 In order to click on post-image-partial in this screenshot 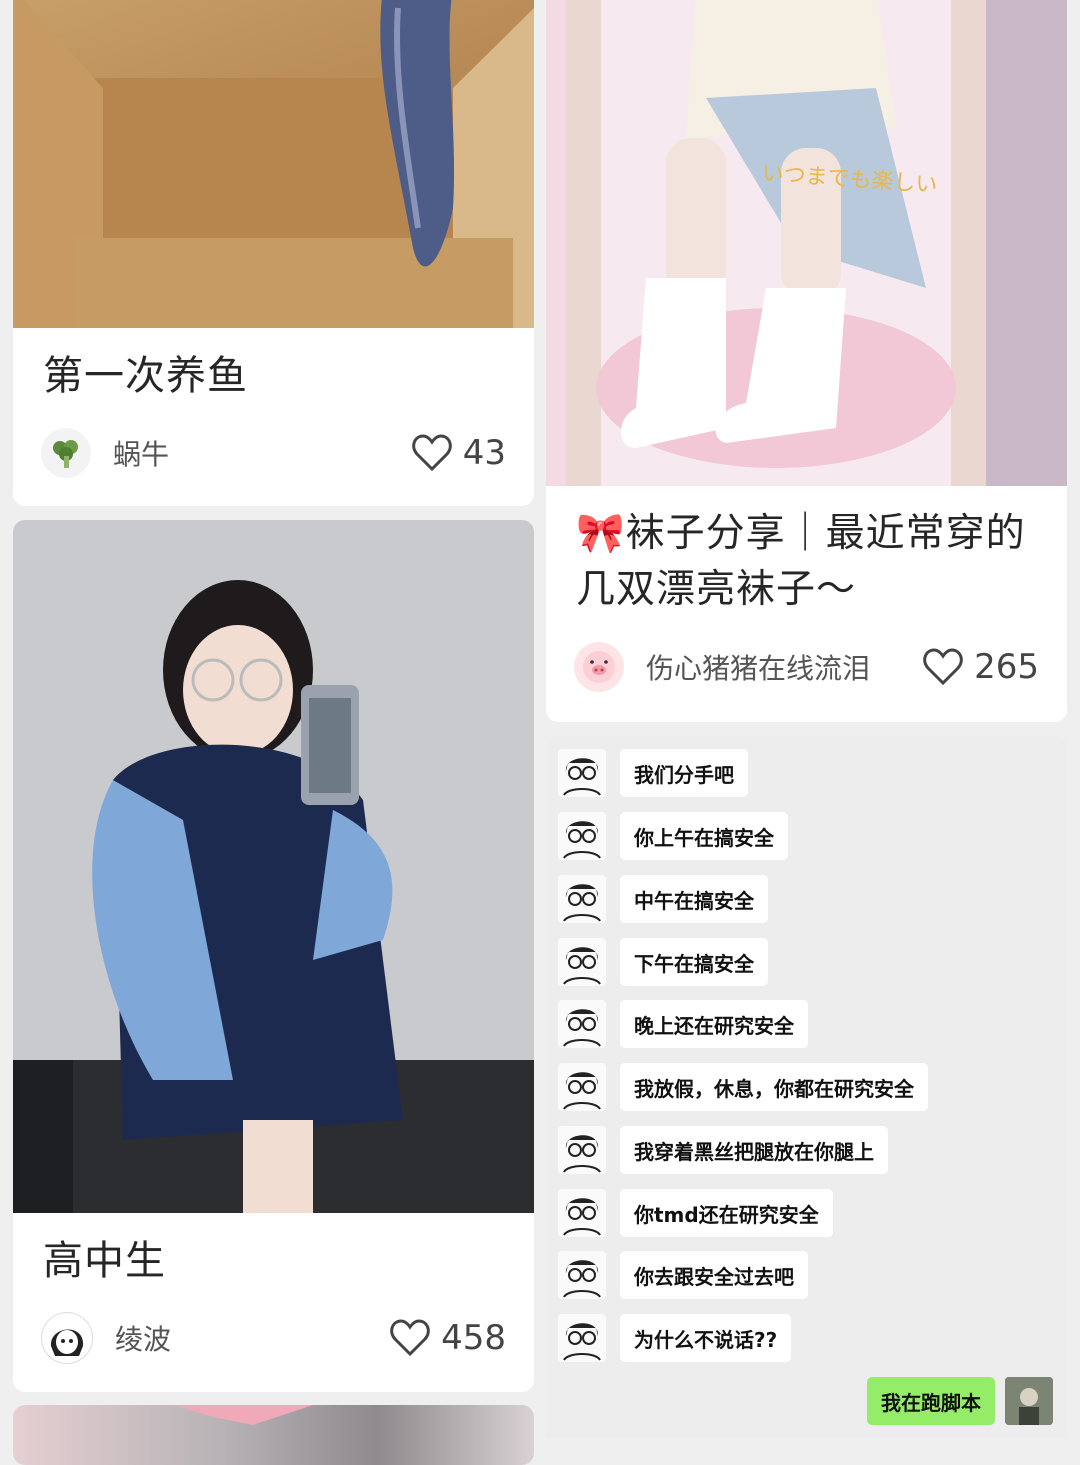, I will do `click(273, 1435)`.